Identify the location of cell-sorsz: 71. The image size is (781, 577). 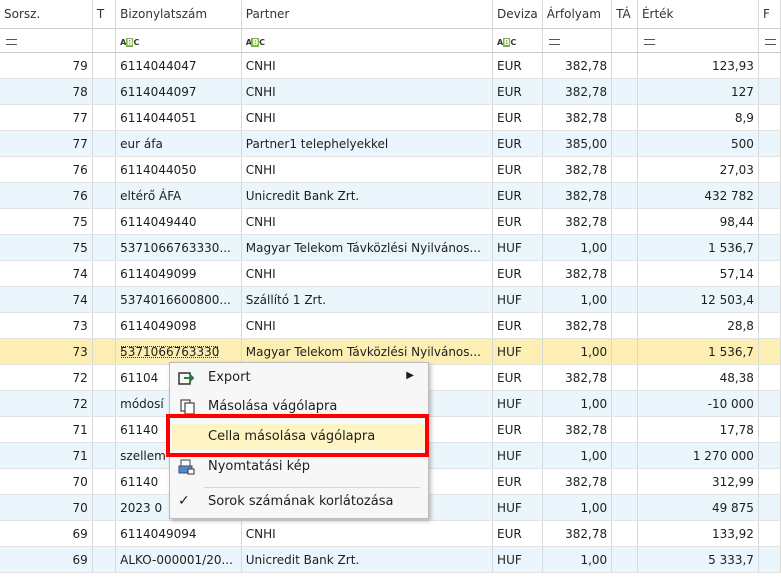
(46, 455).